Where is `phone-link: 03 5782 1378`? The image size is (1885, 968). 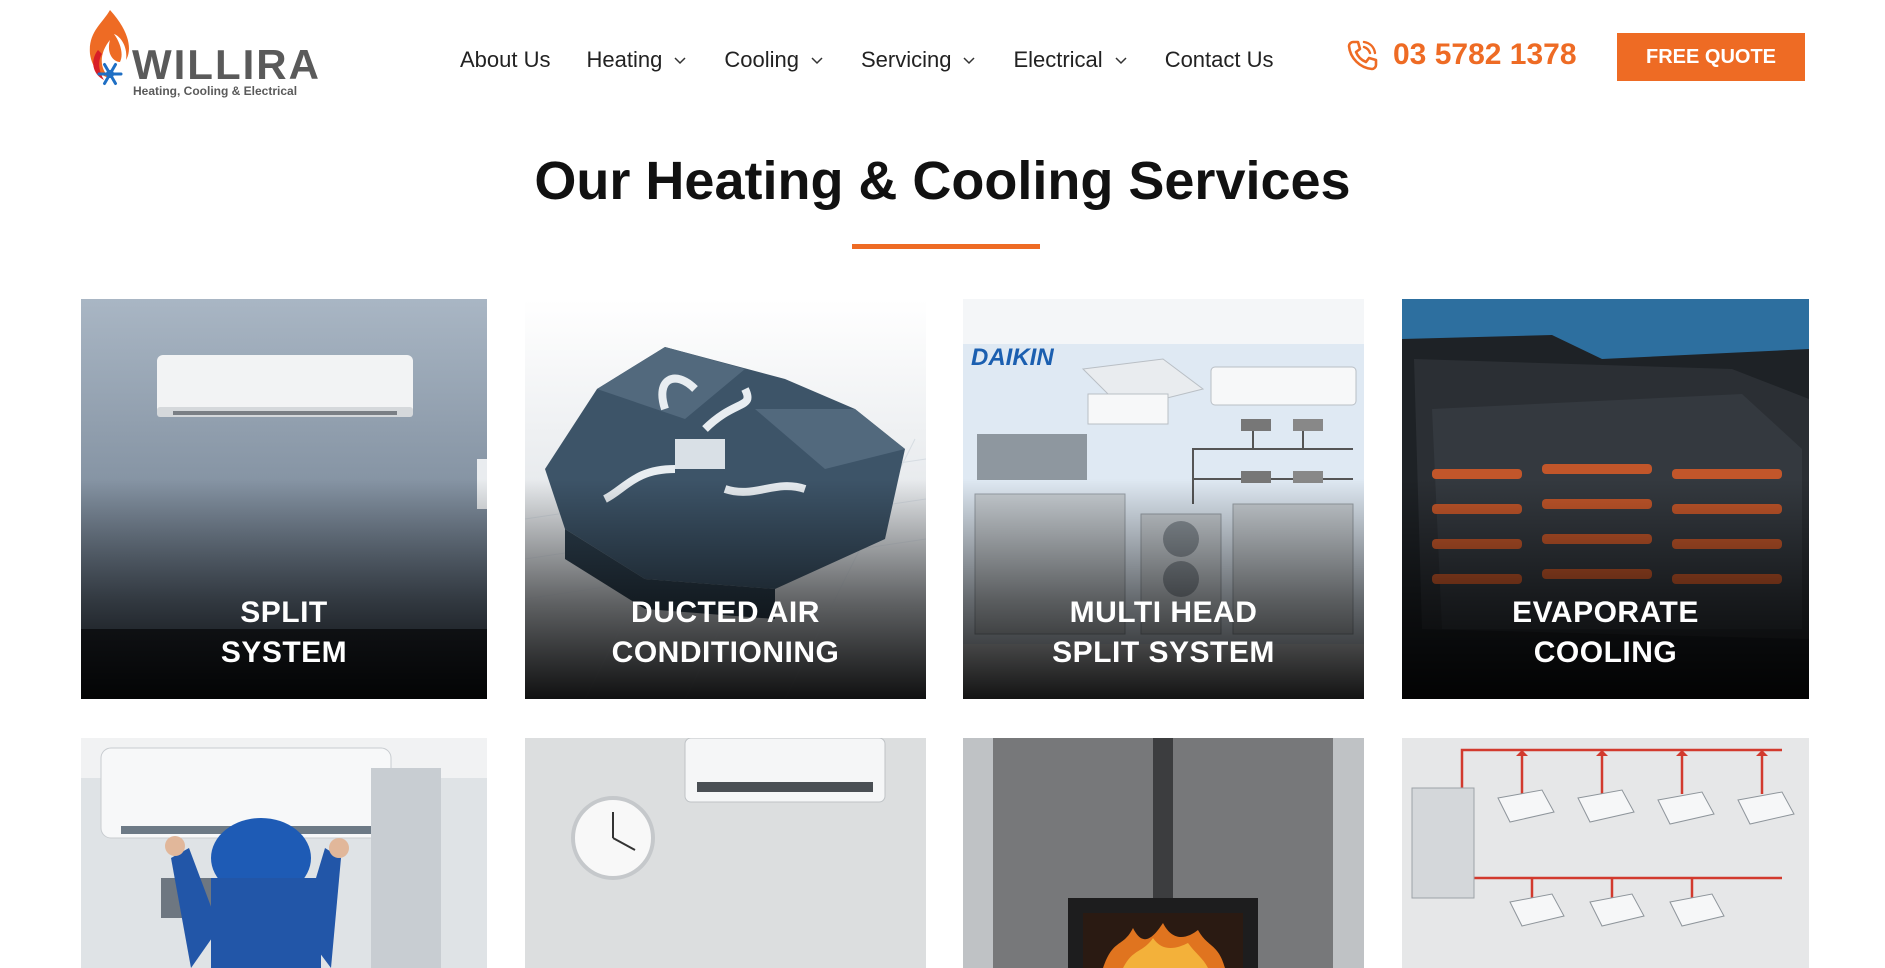
phone-link: 03 5782 1378 is located at coordinates (1461, 55).